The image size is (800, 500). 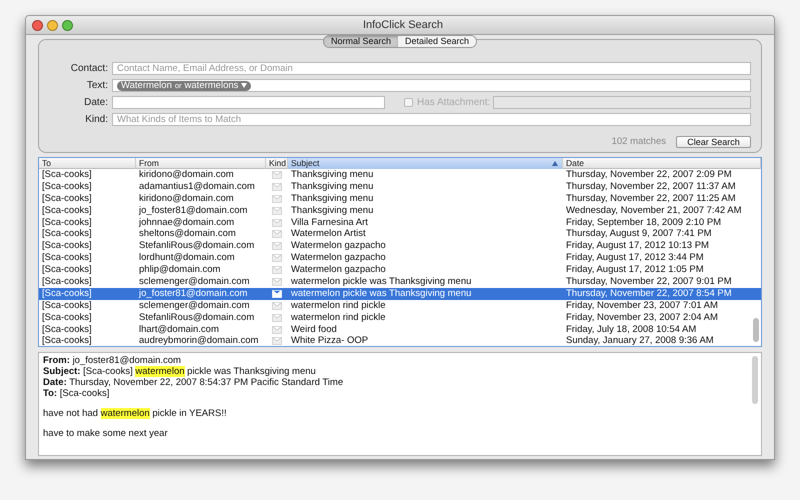 What do you see at coordinates (400, 175) in the screenshot?
I see `table-row: [Sca-cooks] kiridono@domain.com Thanksgiving menu Thursday, November 22, 2007 2:09 PM` at bounding box center [400, 175].